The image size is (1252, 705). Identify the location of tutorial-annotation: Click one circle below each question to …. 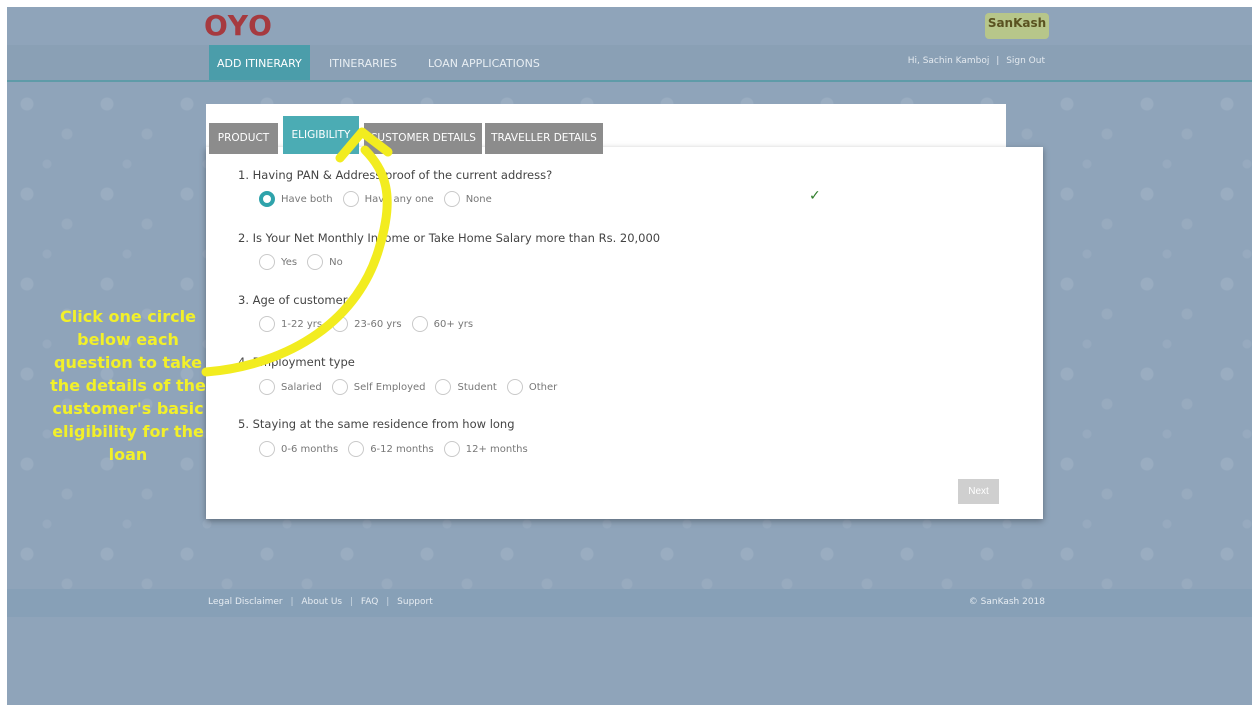
(128, 385).